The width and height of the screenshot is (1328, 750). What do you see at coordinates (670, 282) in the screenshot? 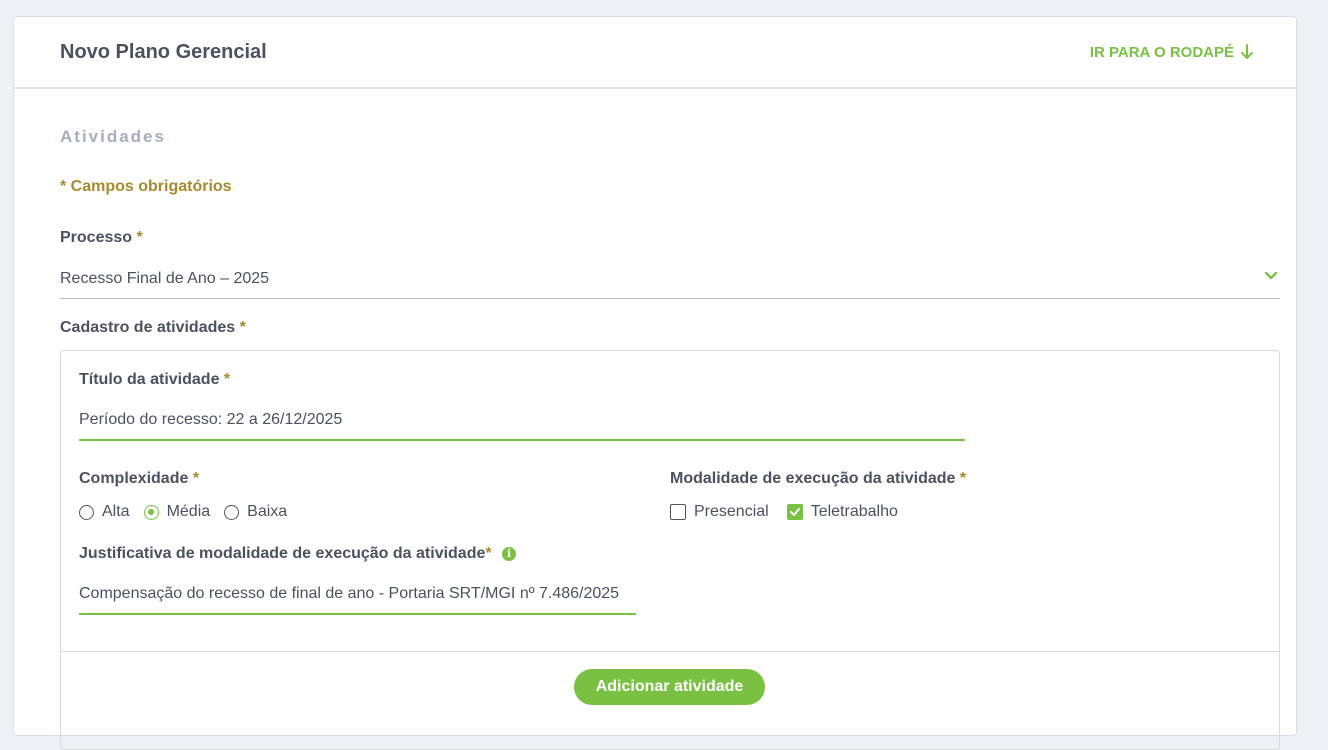
I see `processo-select: Recesso Final de Ano – 2025` at bounding box center [670, 282].